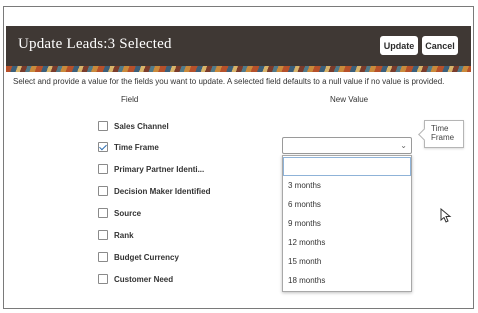  I want to click on customer-need-checkbox, so click(103, 279).